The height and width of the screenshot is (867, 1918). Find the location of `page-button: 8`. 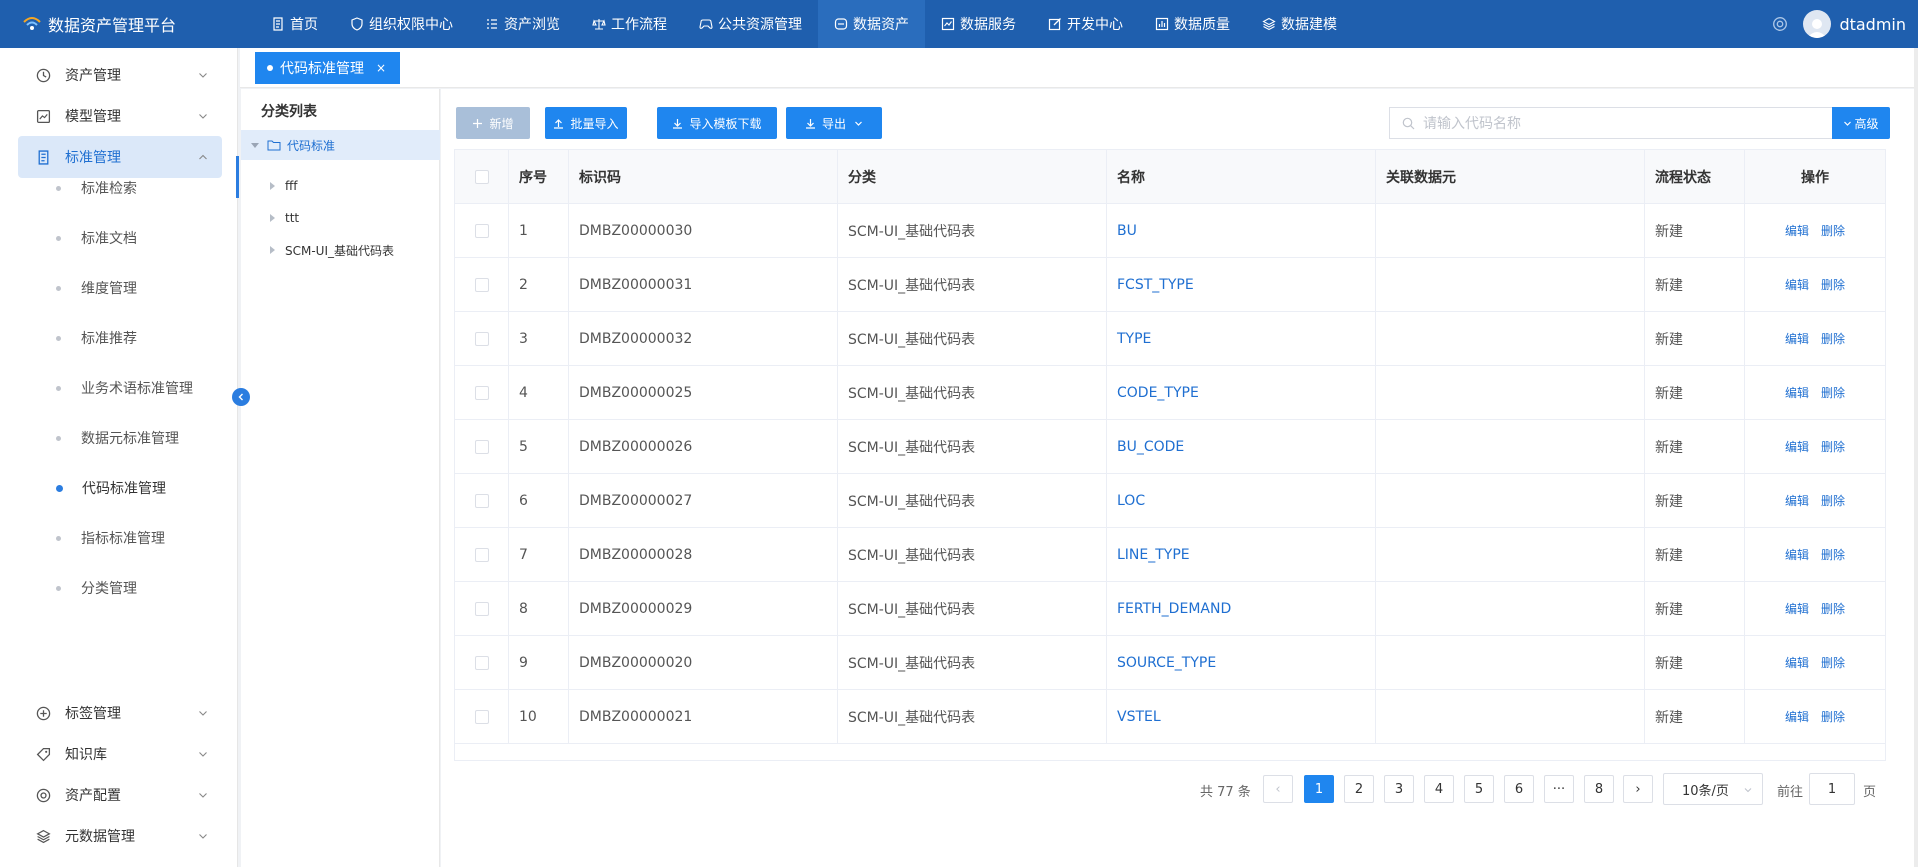

page-button: 8 is located at coordinates (1599, 789).